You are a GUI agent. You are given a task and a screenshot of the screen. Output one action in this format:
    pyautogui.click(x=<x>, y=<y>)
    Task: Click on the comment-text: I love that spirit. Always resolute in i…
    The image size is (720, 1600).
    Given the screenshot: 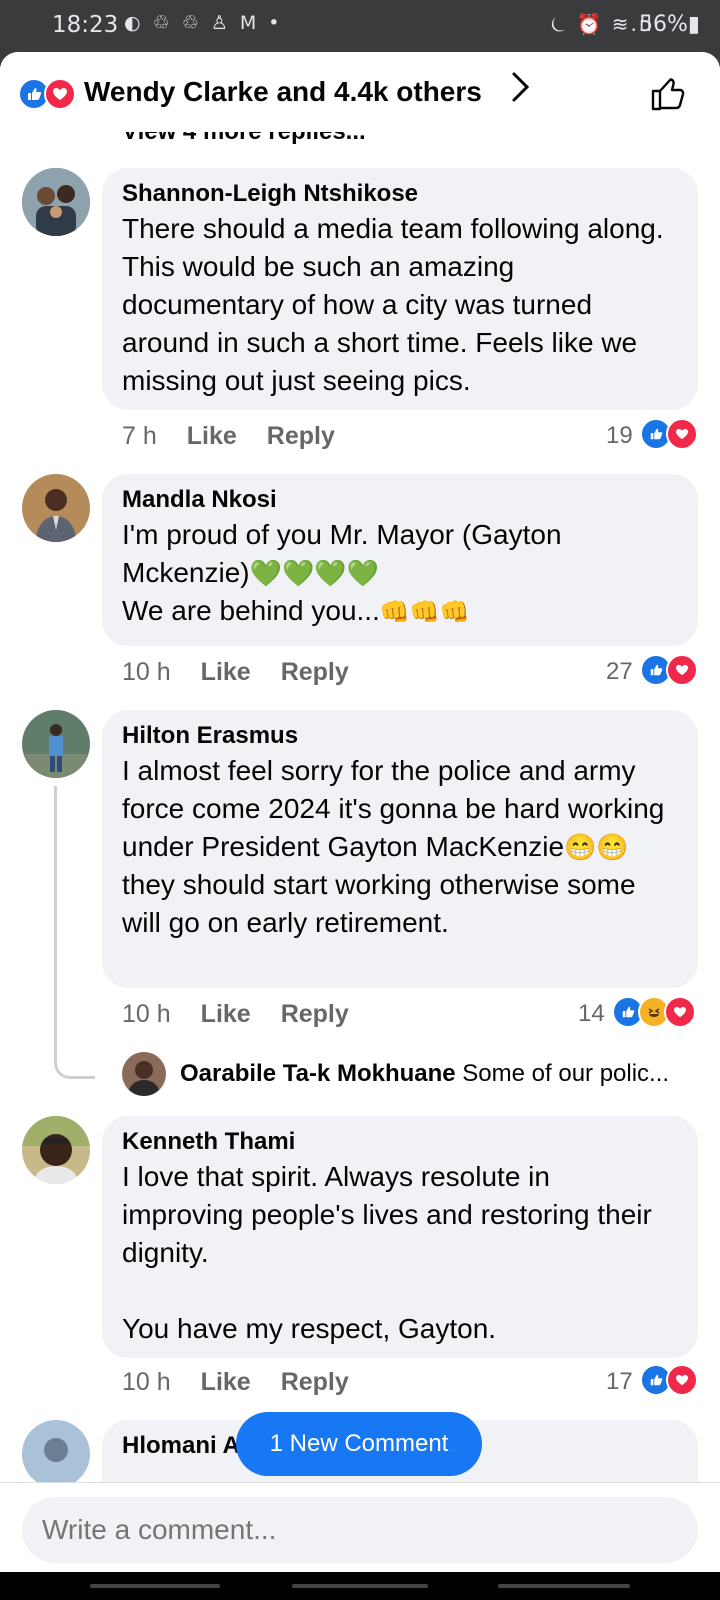 What is the action you would take?
    pyautogui.click(x=387, y=1252)
    